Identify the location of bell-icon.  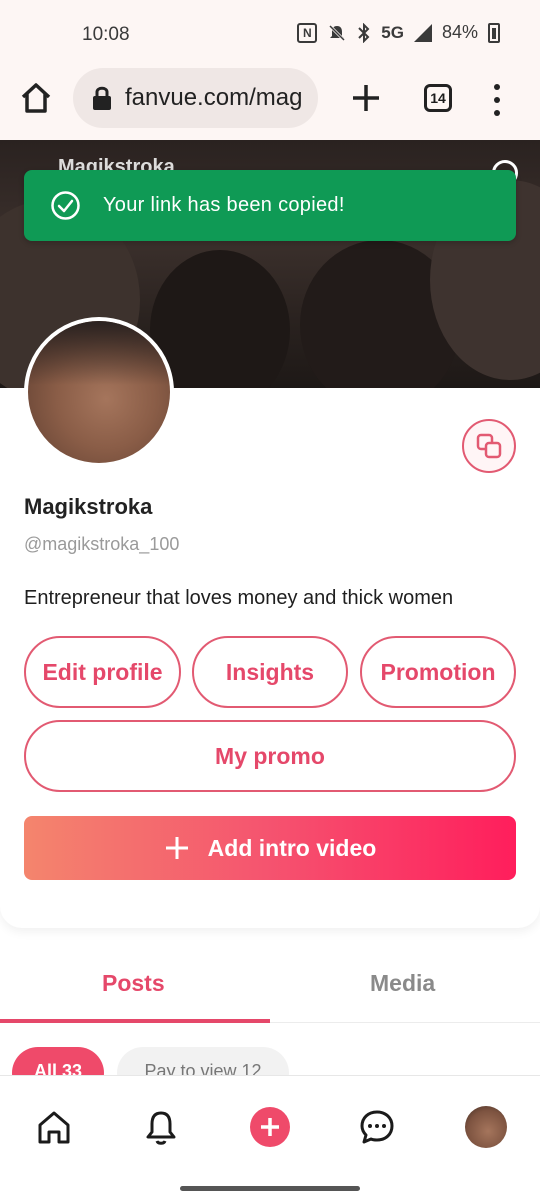
(161, 1127).